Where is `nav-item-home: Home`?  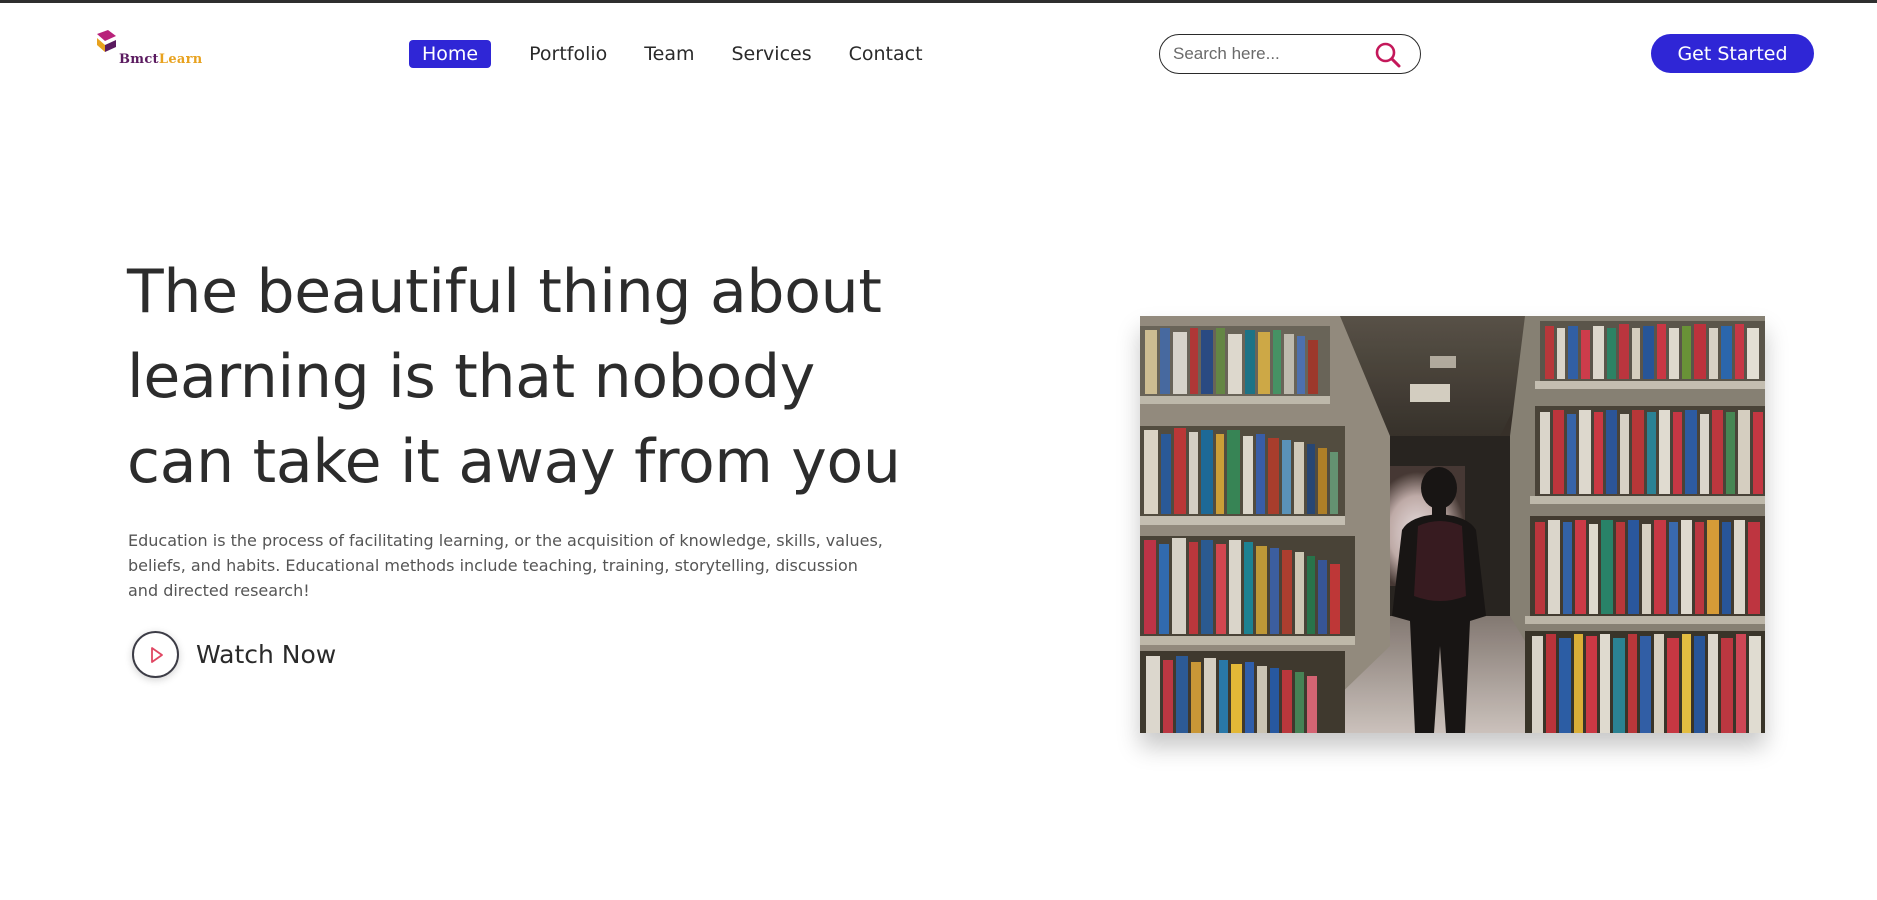
nav-item-home: Home is located at coordinates (450, 54).